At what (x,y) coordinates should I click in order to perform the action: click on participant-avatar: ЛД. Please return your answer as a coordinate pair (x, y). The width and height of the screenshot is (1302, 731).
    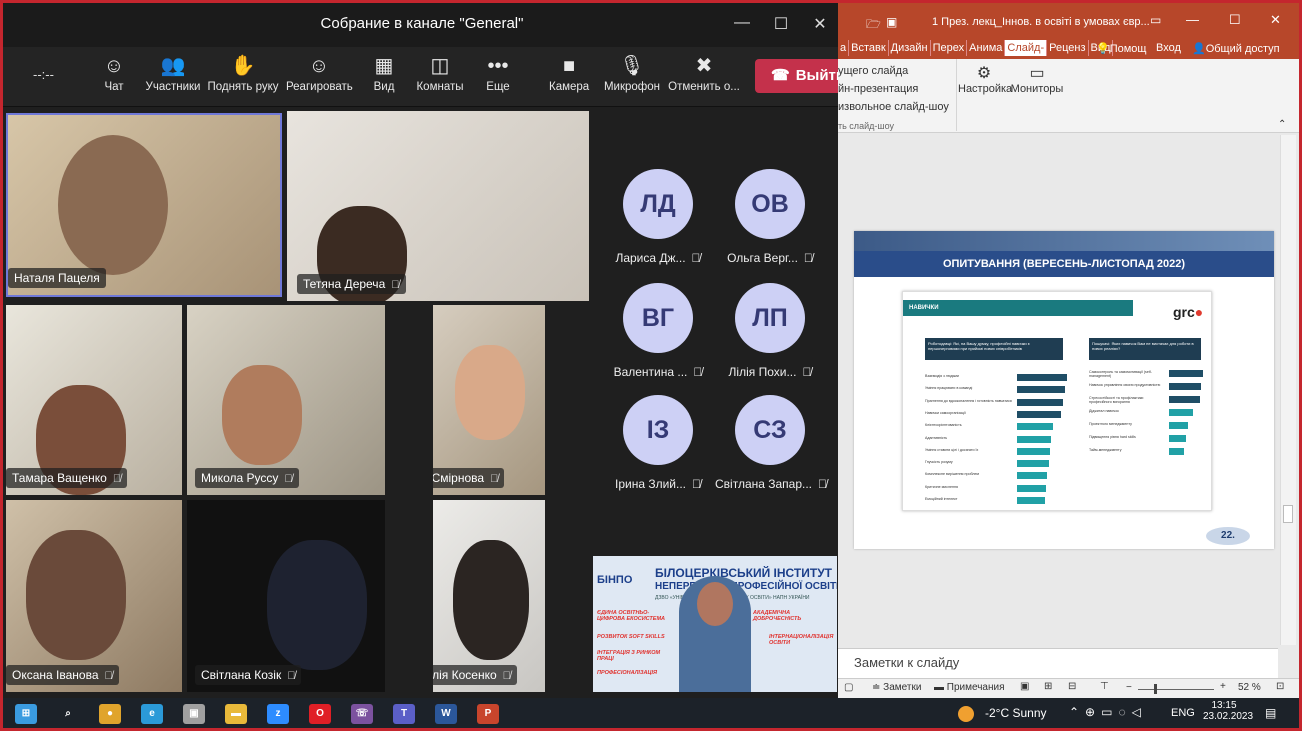
    Looking at the image, I should click on (658, 204).